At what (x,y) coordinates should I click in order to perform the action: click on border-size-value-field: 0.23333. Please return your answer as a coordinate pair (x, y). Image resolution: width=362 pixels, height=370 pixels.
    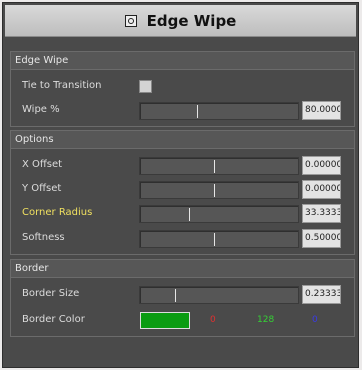
    Looking at the image, I should click on (321, 294).